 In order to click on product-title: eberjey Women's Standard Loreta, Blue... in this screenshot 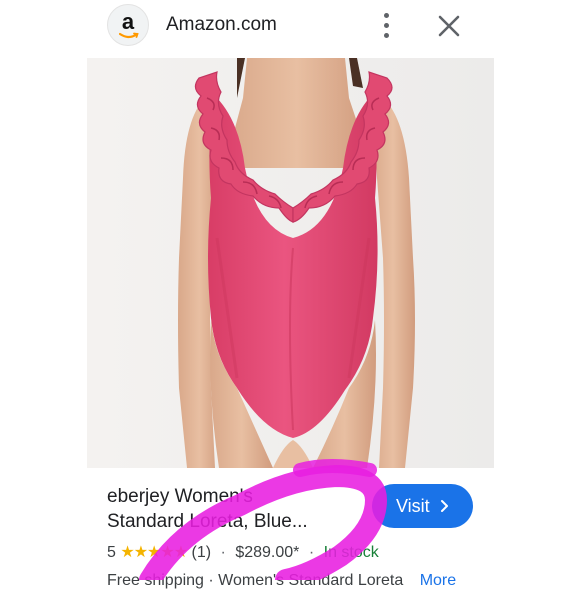, I will do `click(232, 509)`.